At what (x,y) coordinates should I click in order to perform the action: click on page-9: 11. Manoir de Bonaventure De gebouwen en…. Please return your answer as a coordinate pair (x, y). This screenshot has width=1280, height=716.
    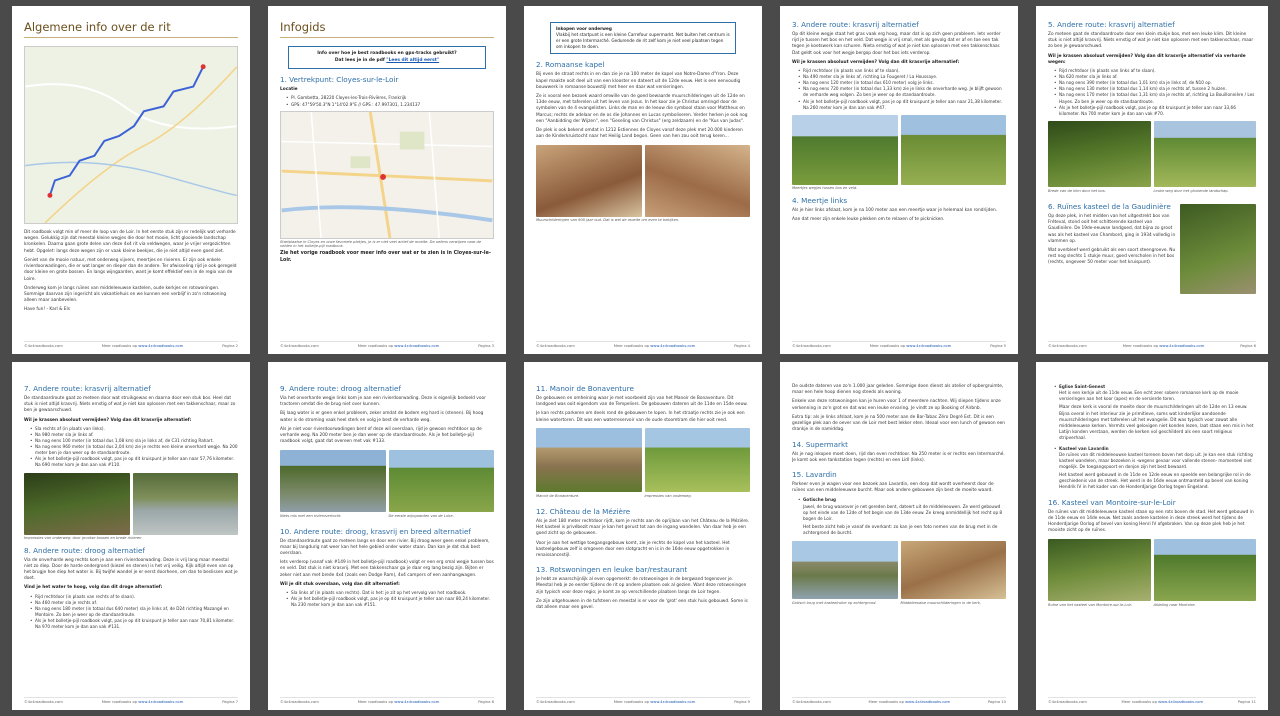
    Looking at the image, I should click on (643, 536).